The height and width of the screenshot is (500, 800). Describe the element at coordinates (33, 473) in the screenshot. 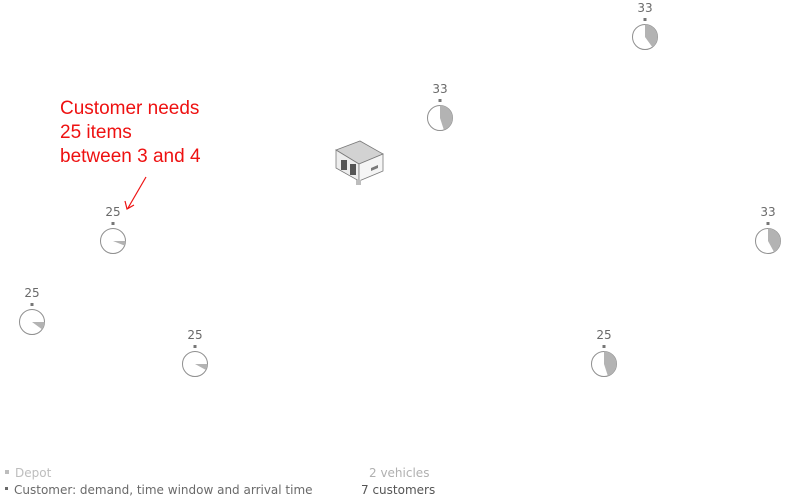

I see `legend-depot-label: Depot` at that location.